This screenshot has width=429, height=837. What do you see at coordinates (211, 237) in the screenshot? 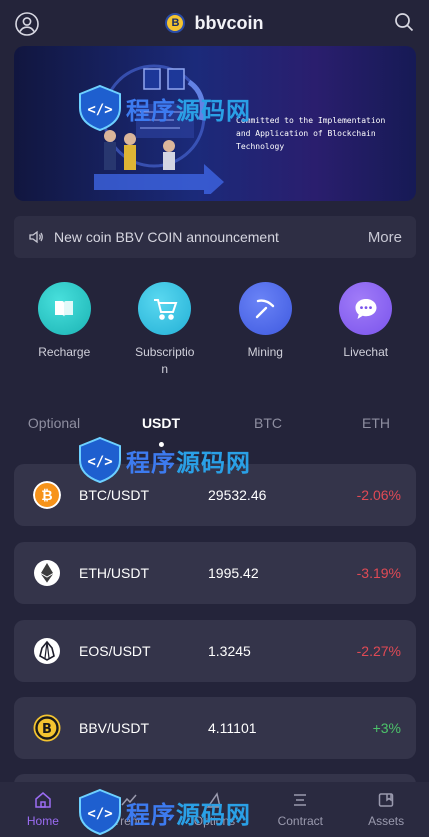
I see `announcement-text: New coin BBV COIN announcement` at bounding box center [211, 237].